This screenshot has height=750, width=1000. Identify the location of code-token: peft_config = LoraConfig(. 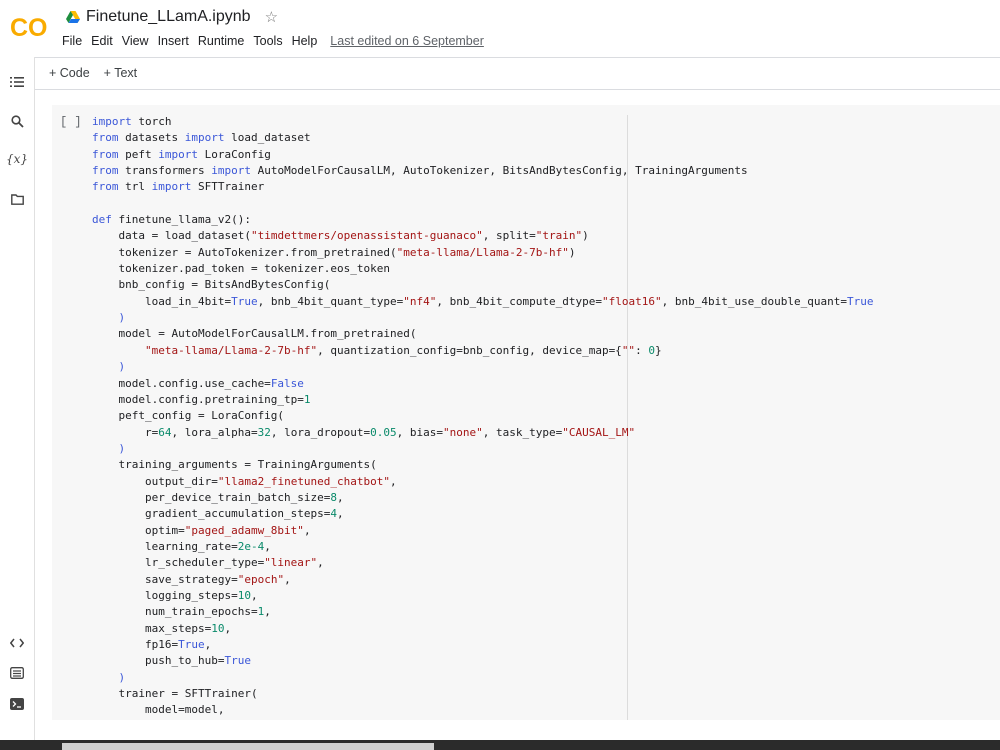
(188, 416).